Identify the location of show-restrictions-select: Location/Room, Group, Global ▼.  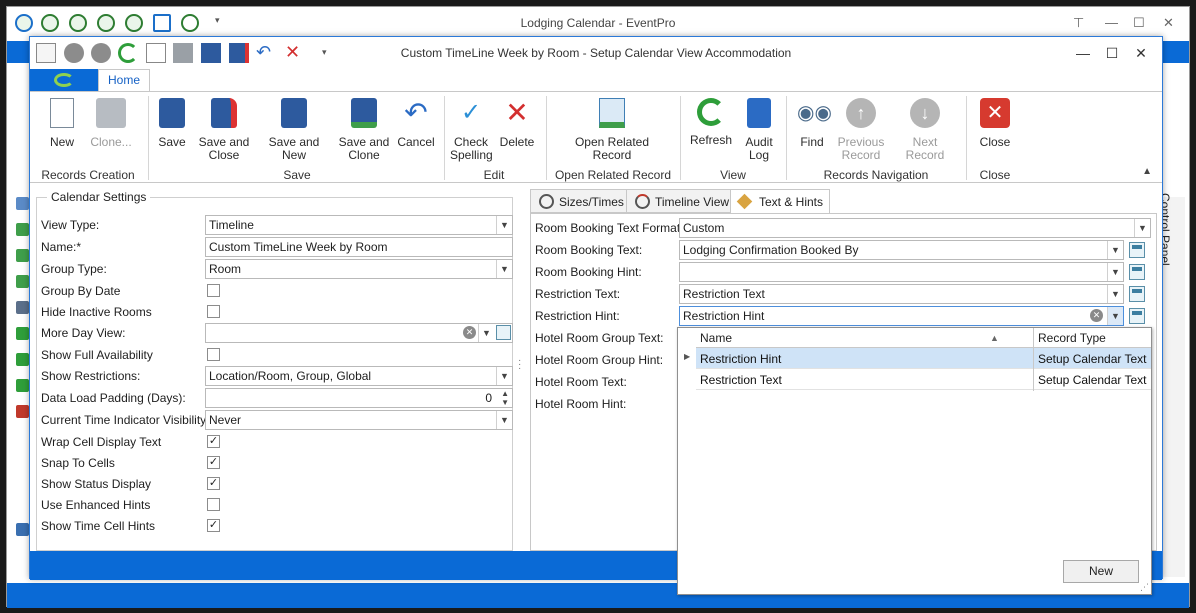
(359, 376).